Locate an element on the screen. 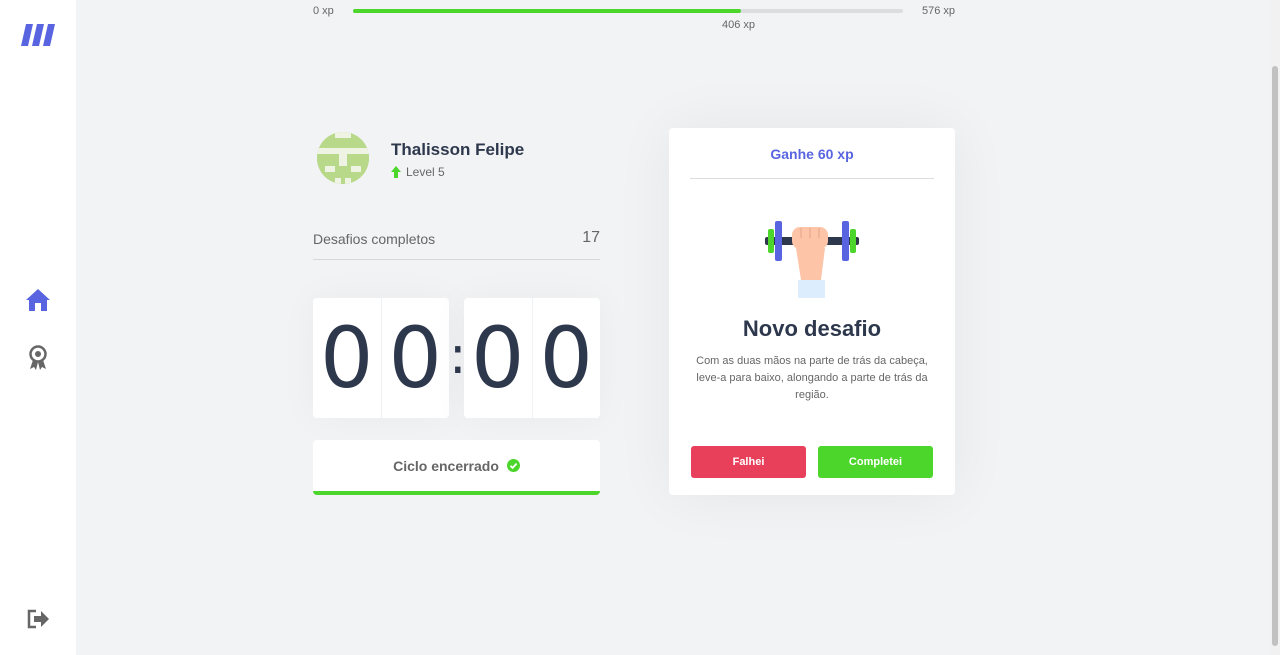 This screenshot has width=1280, height=655. avatar is located at coordinates (343, 158).